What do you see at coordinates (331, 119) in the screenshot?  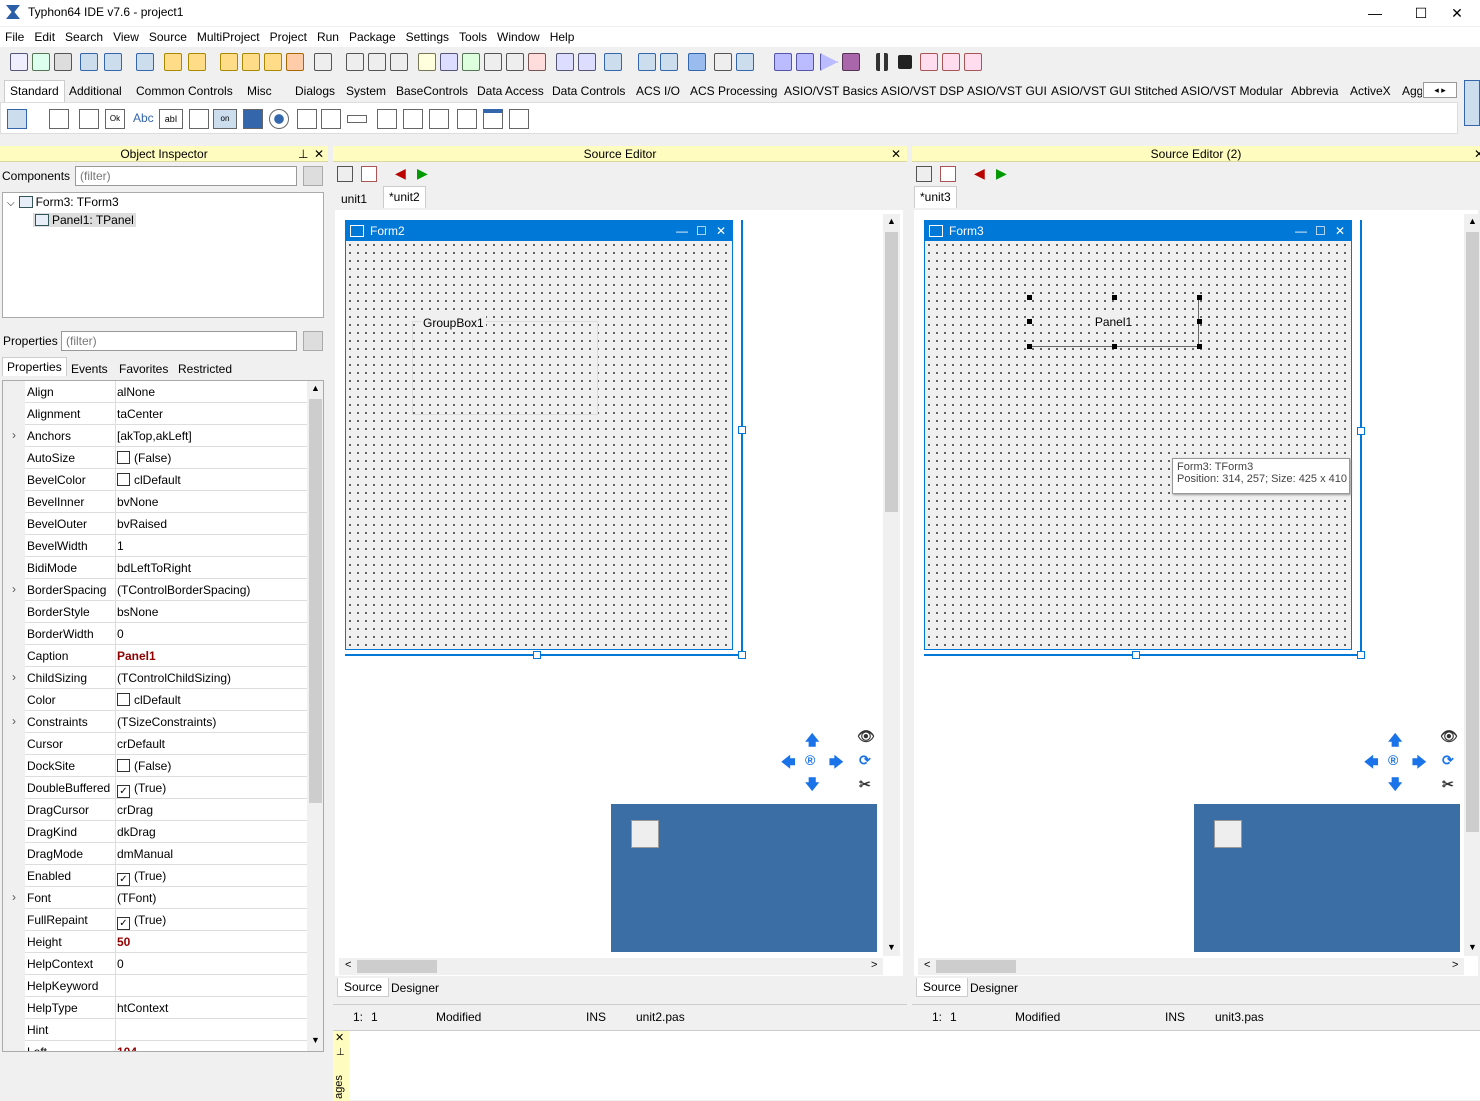 I see `combobox-icon` at bounding box center [331, 119].